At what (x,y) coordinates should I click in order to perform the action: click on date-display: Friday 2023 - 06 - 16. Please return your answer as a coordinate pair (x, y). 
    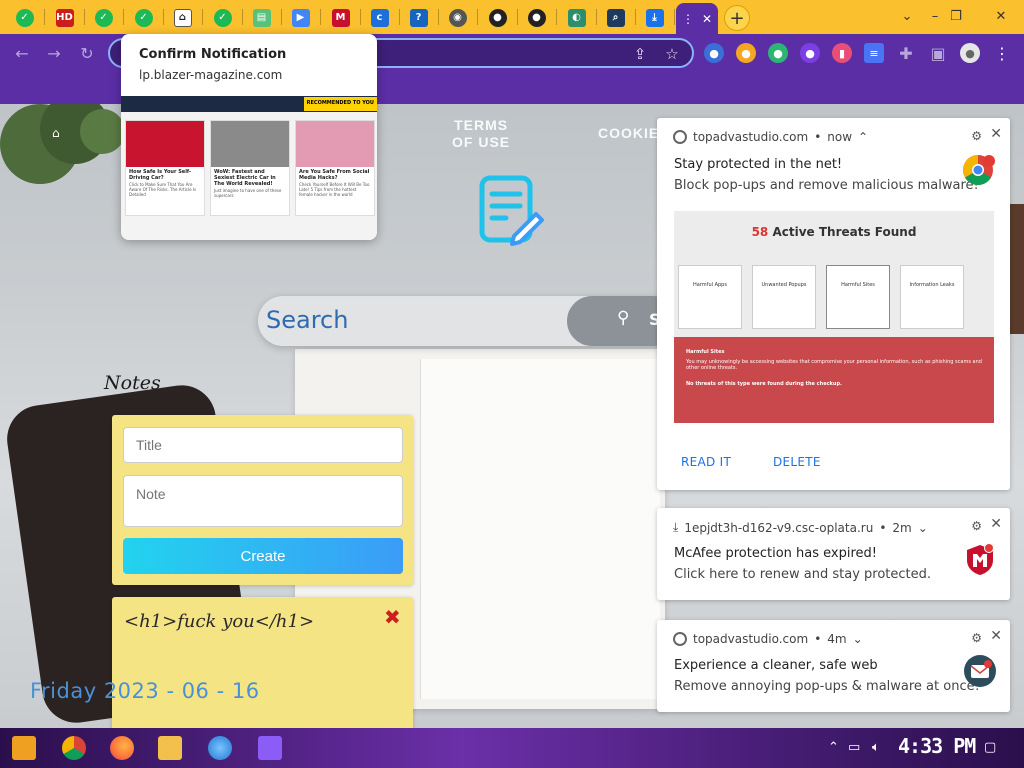
    Looking at the image, I should click on (145, 691).